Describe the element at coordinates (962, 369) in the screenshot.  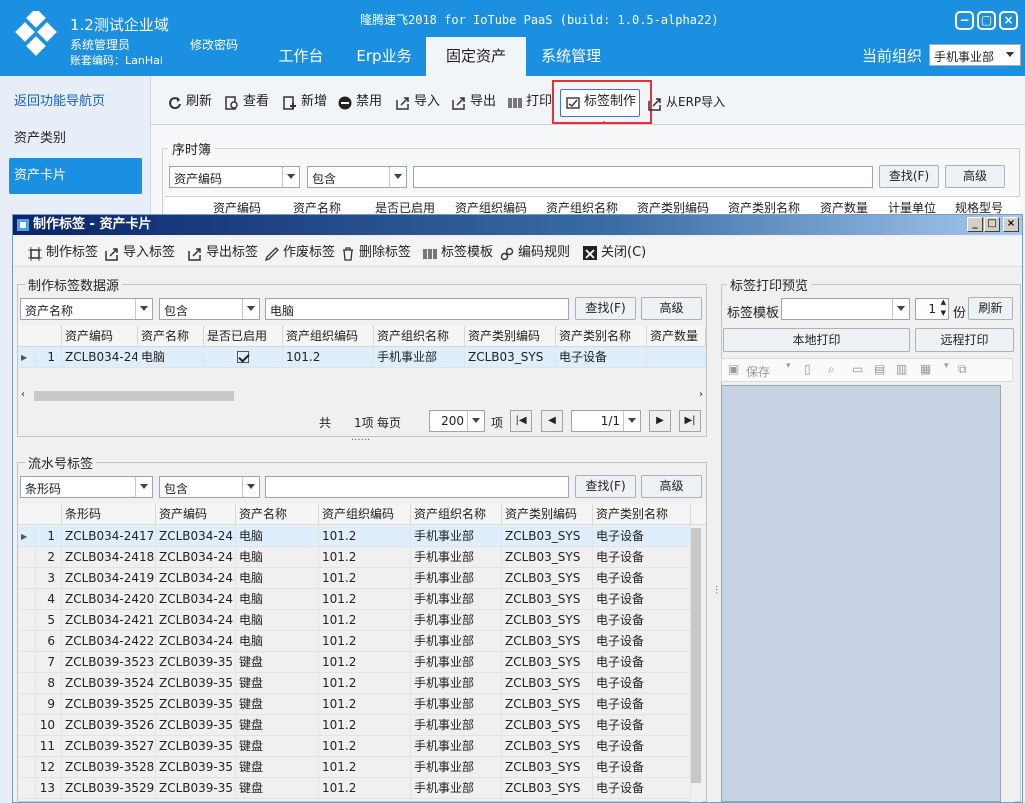
I see `fullscreen-icon: ⧉` at that location.